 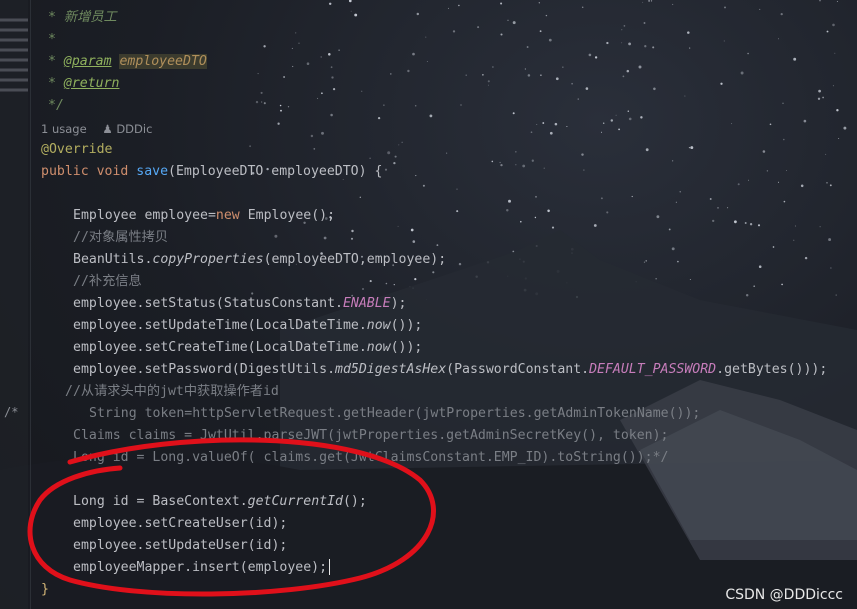 What do you see at coordinates (220, 325) in the screenshot?
I see `code-text: employee.setUpdateTime(LocalDateTime.` at bounding box center [220, 325].